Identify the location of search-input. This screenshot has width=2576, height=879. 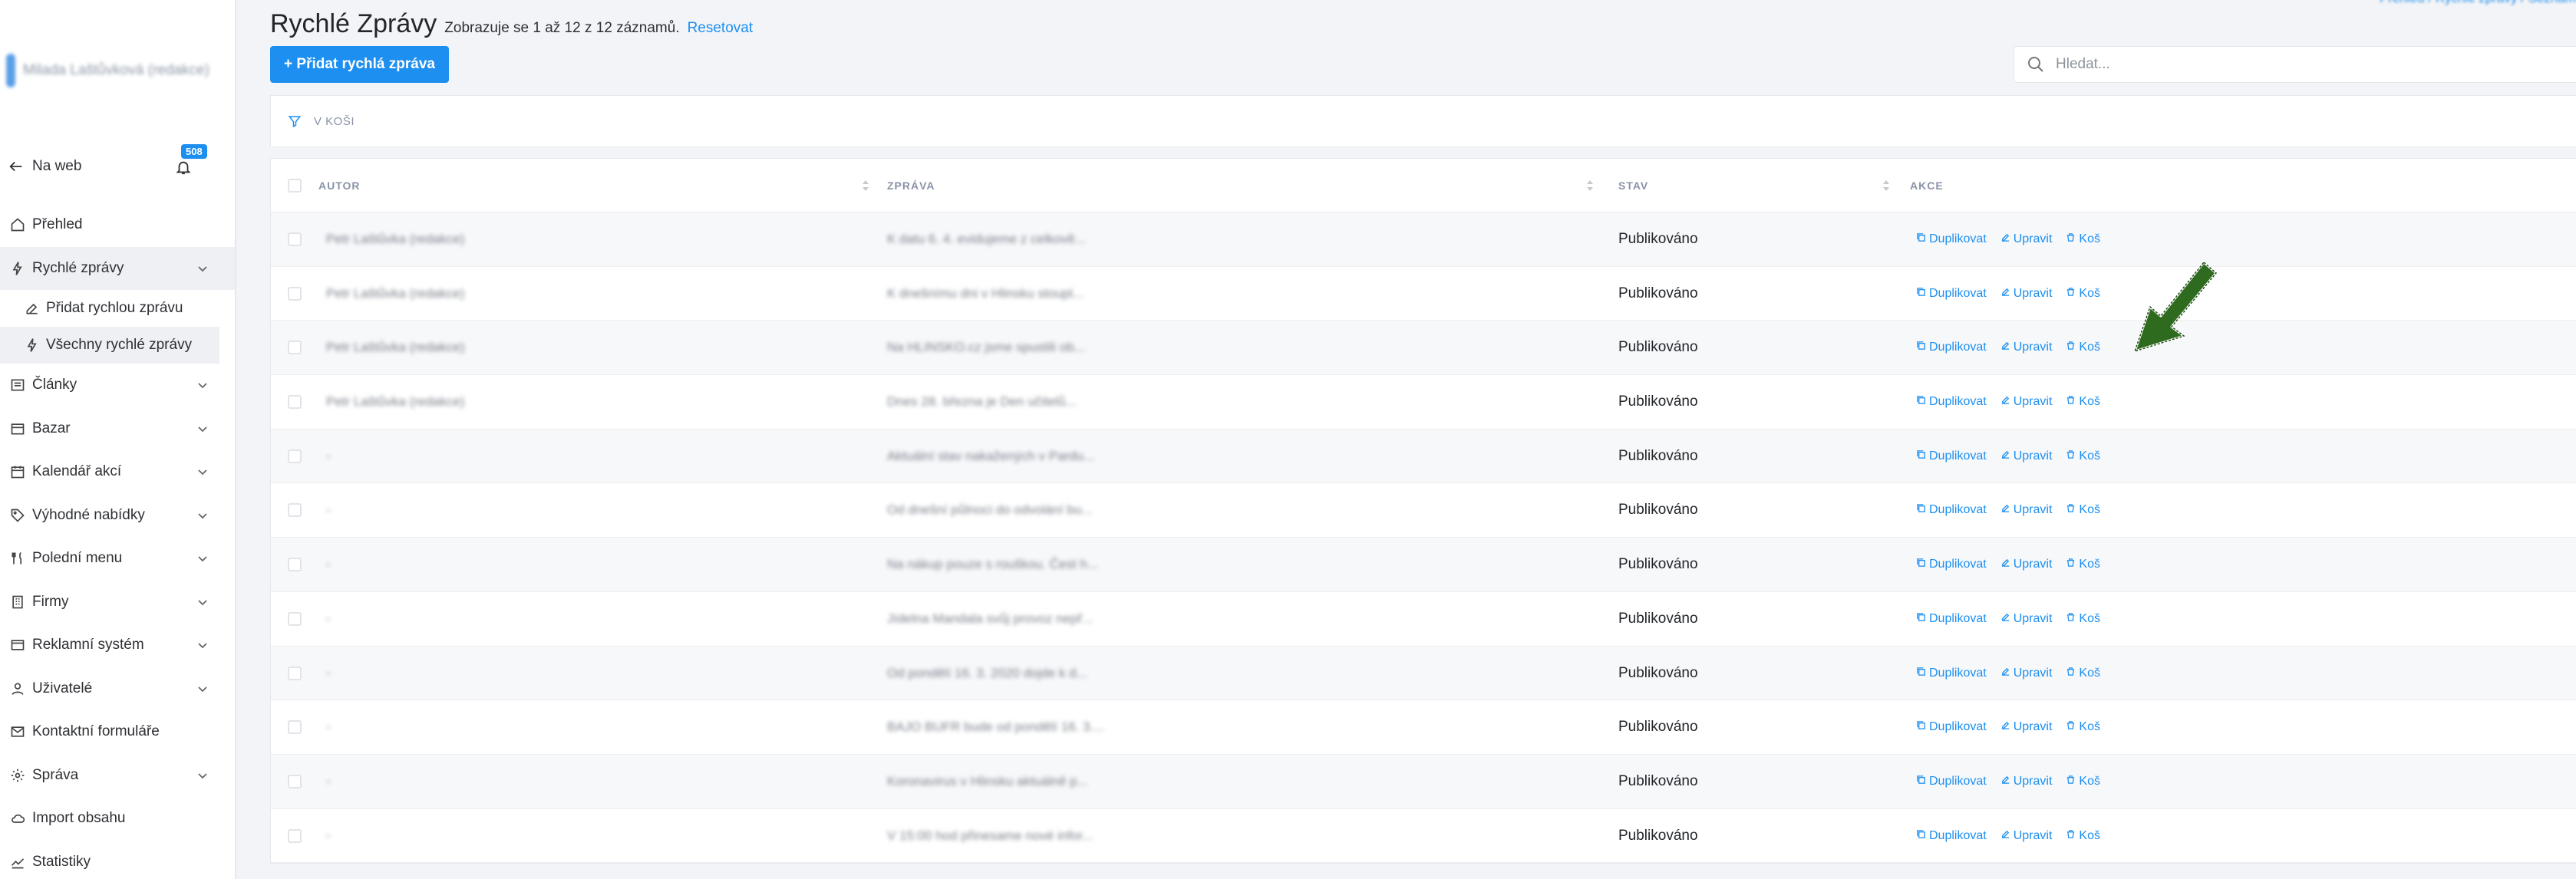
(2286, 64).